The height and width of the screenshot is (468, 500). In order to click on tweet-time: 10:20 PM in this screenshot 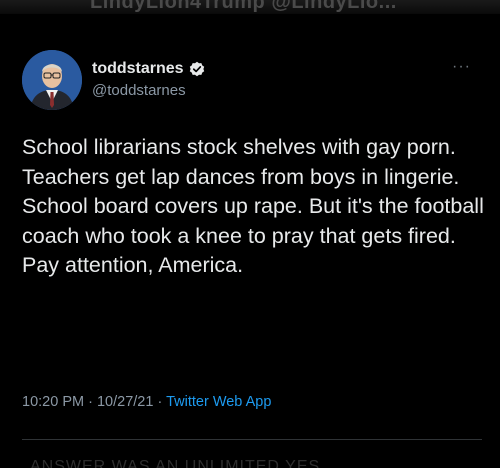, I will do `click(53, 402)`.